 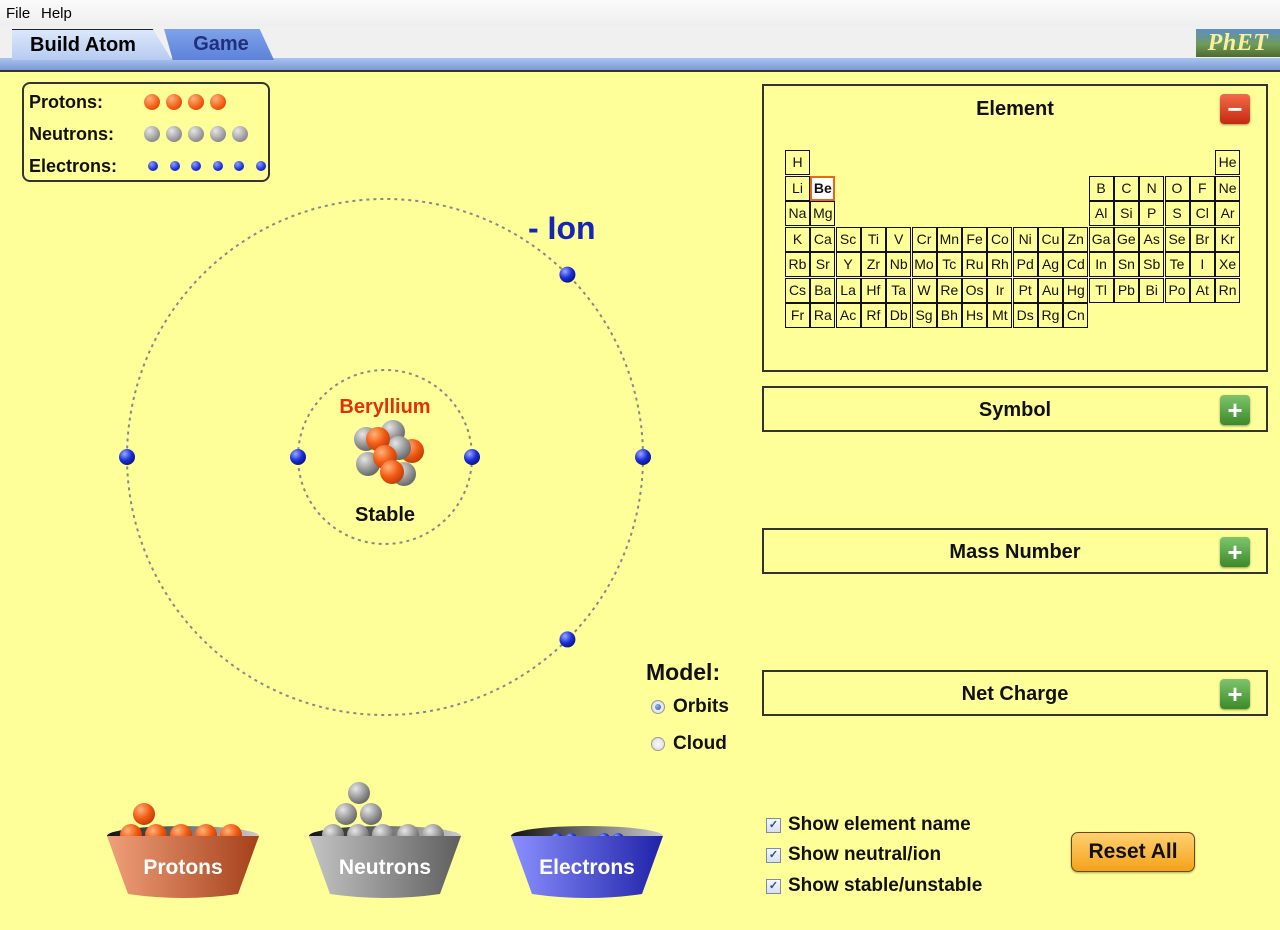 I want to click on element-cell-pd: Pd, so click(x=1025, y=264).